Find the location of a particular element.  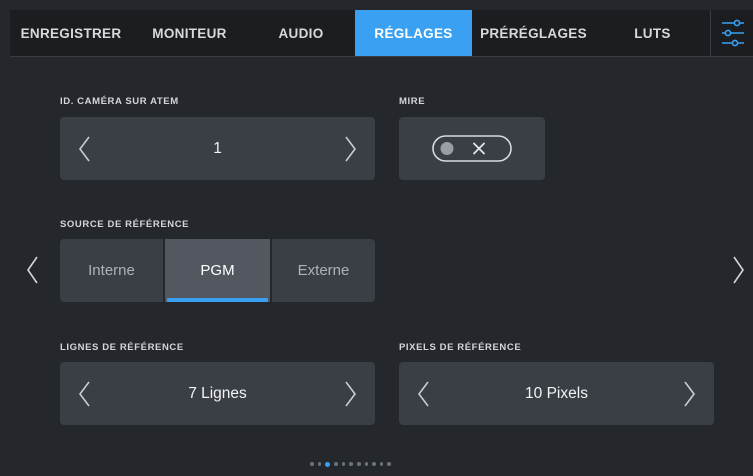

previous-page-button is located at coordinates (33, 270).